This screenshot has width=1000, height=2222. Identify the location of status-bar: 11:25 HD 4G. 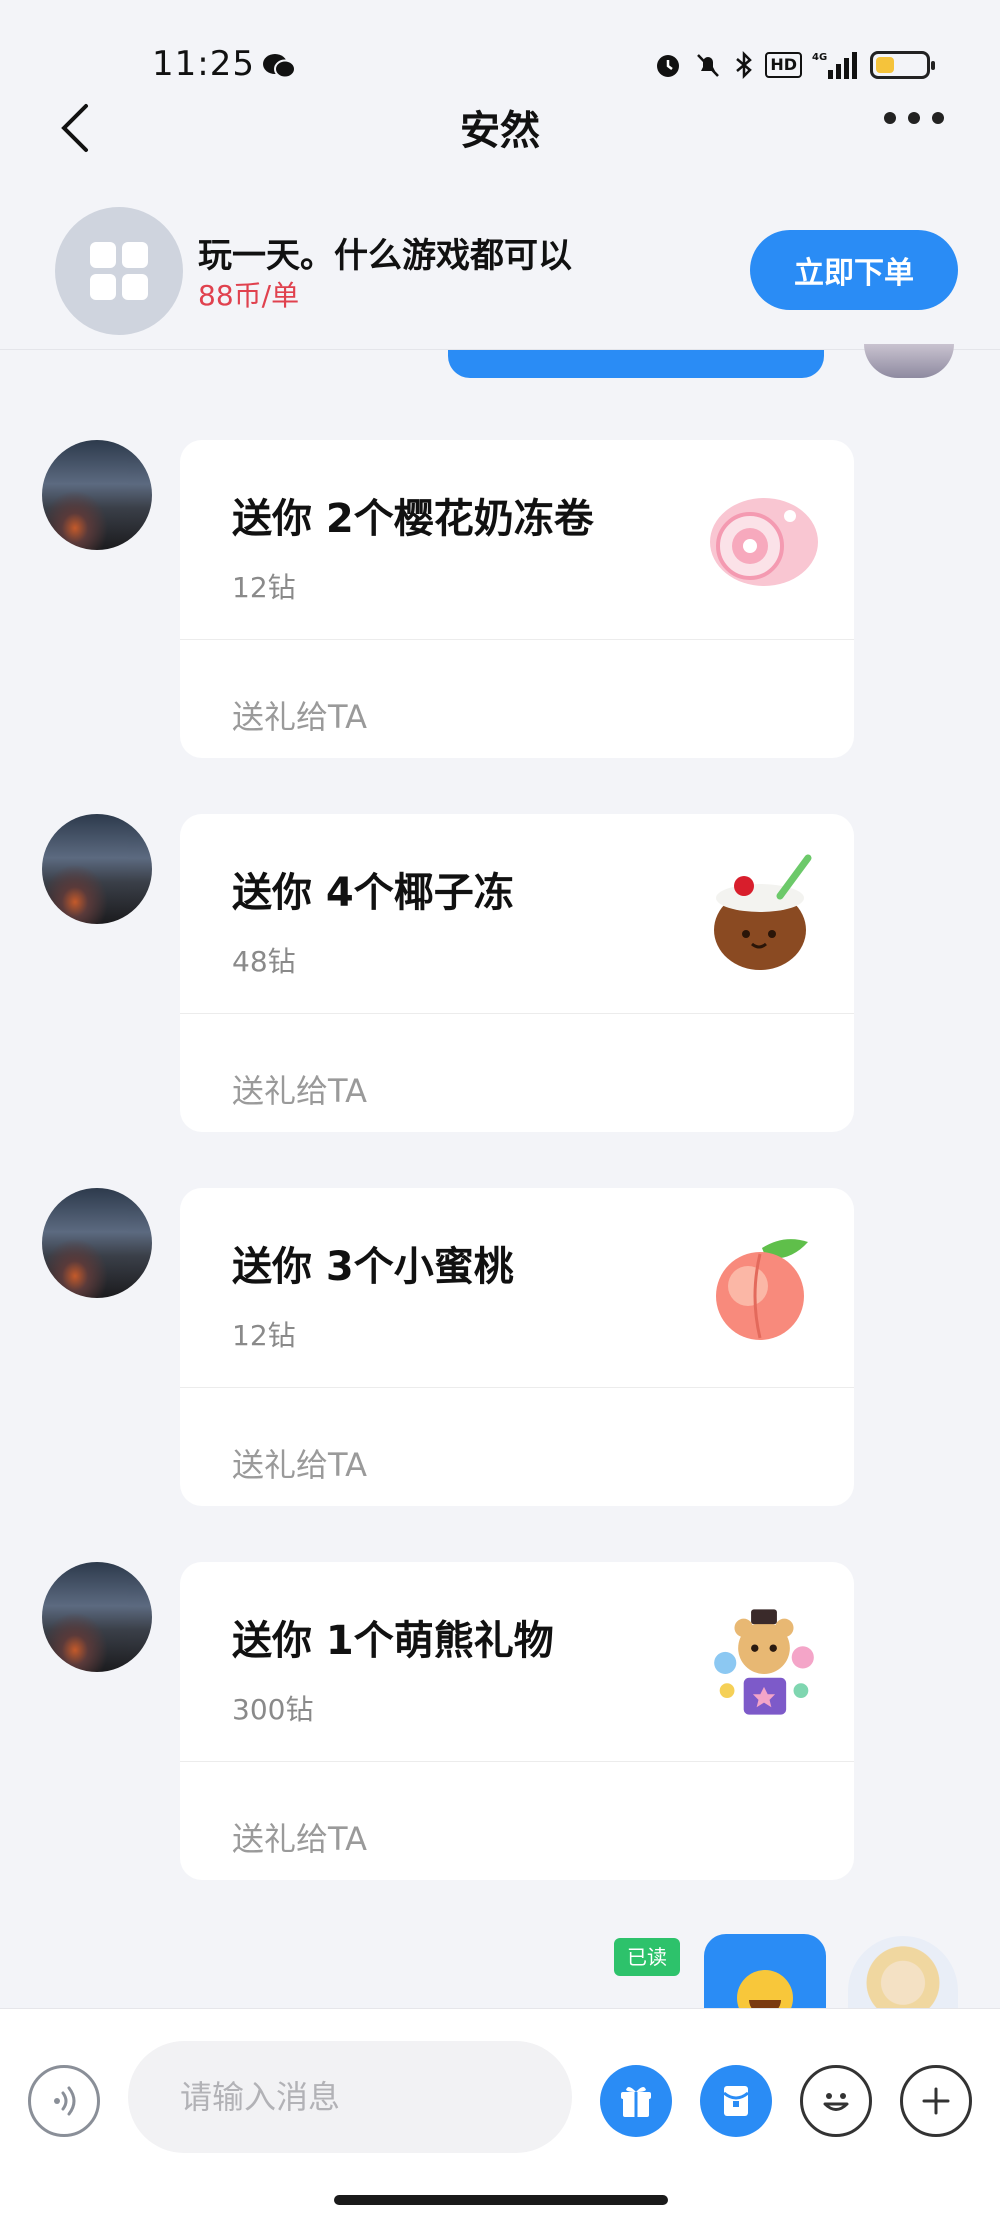
(500, 45).